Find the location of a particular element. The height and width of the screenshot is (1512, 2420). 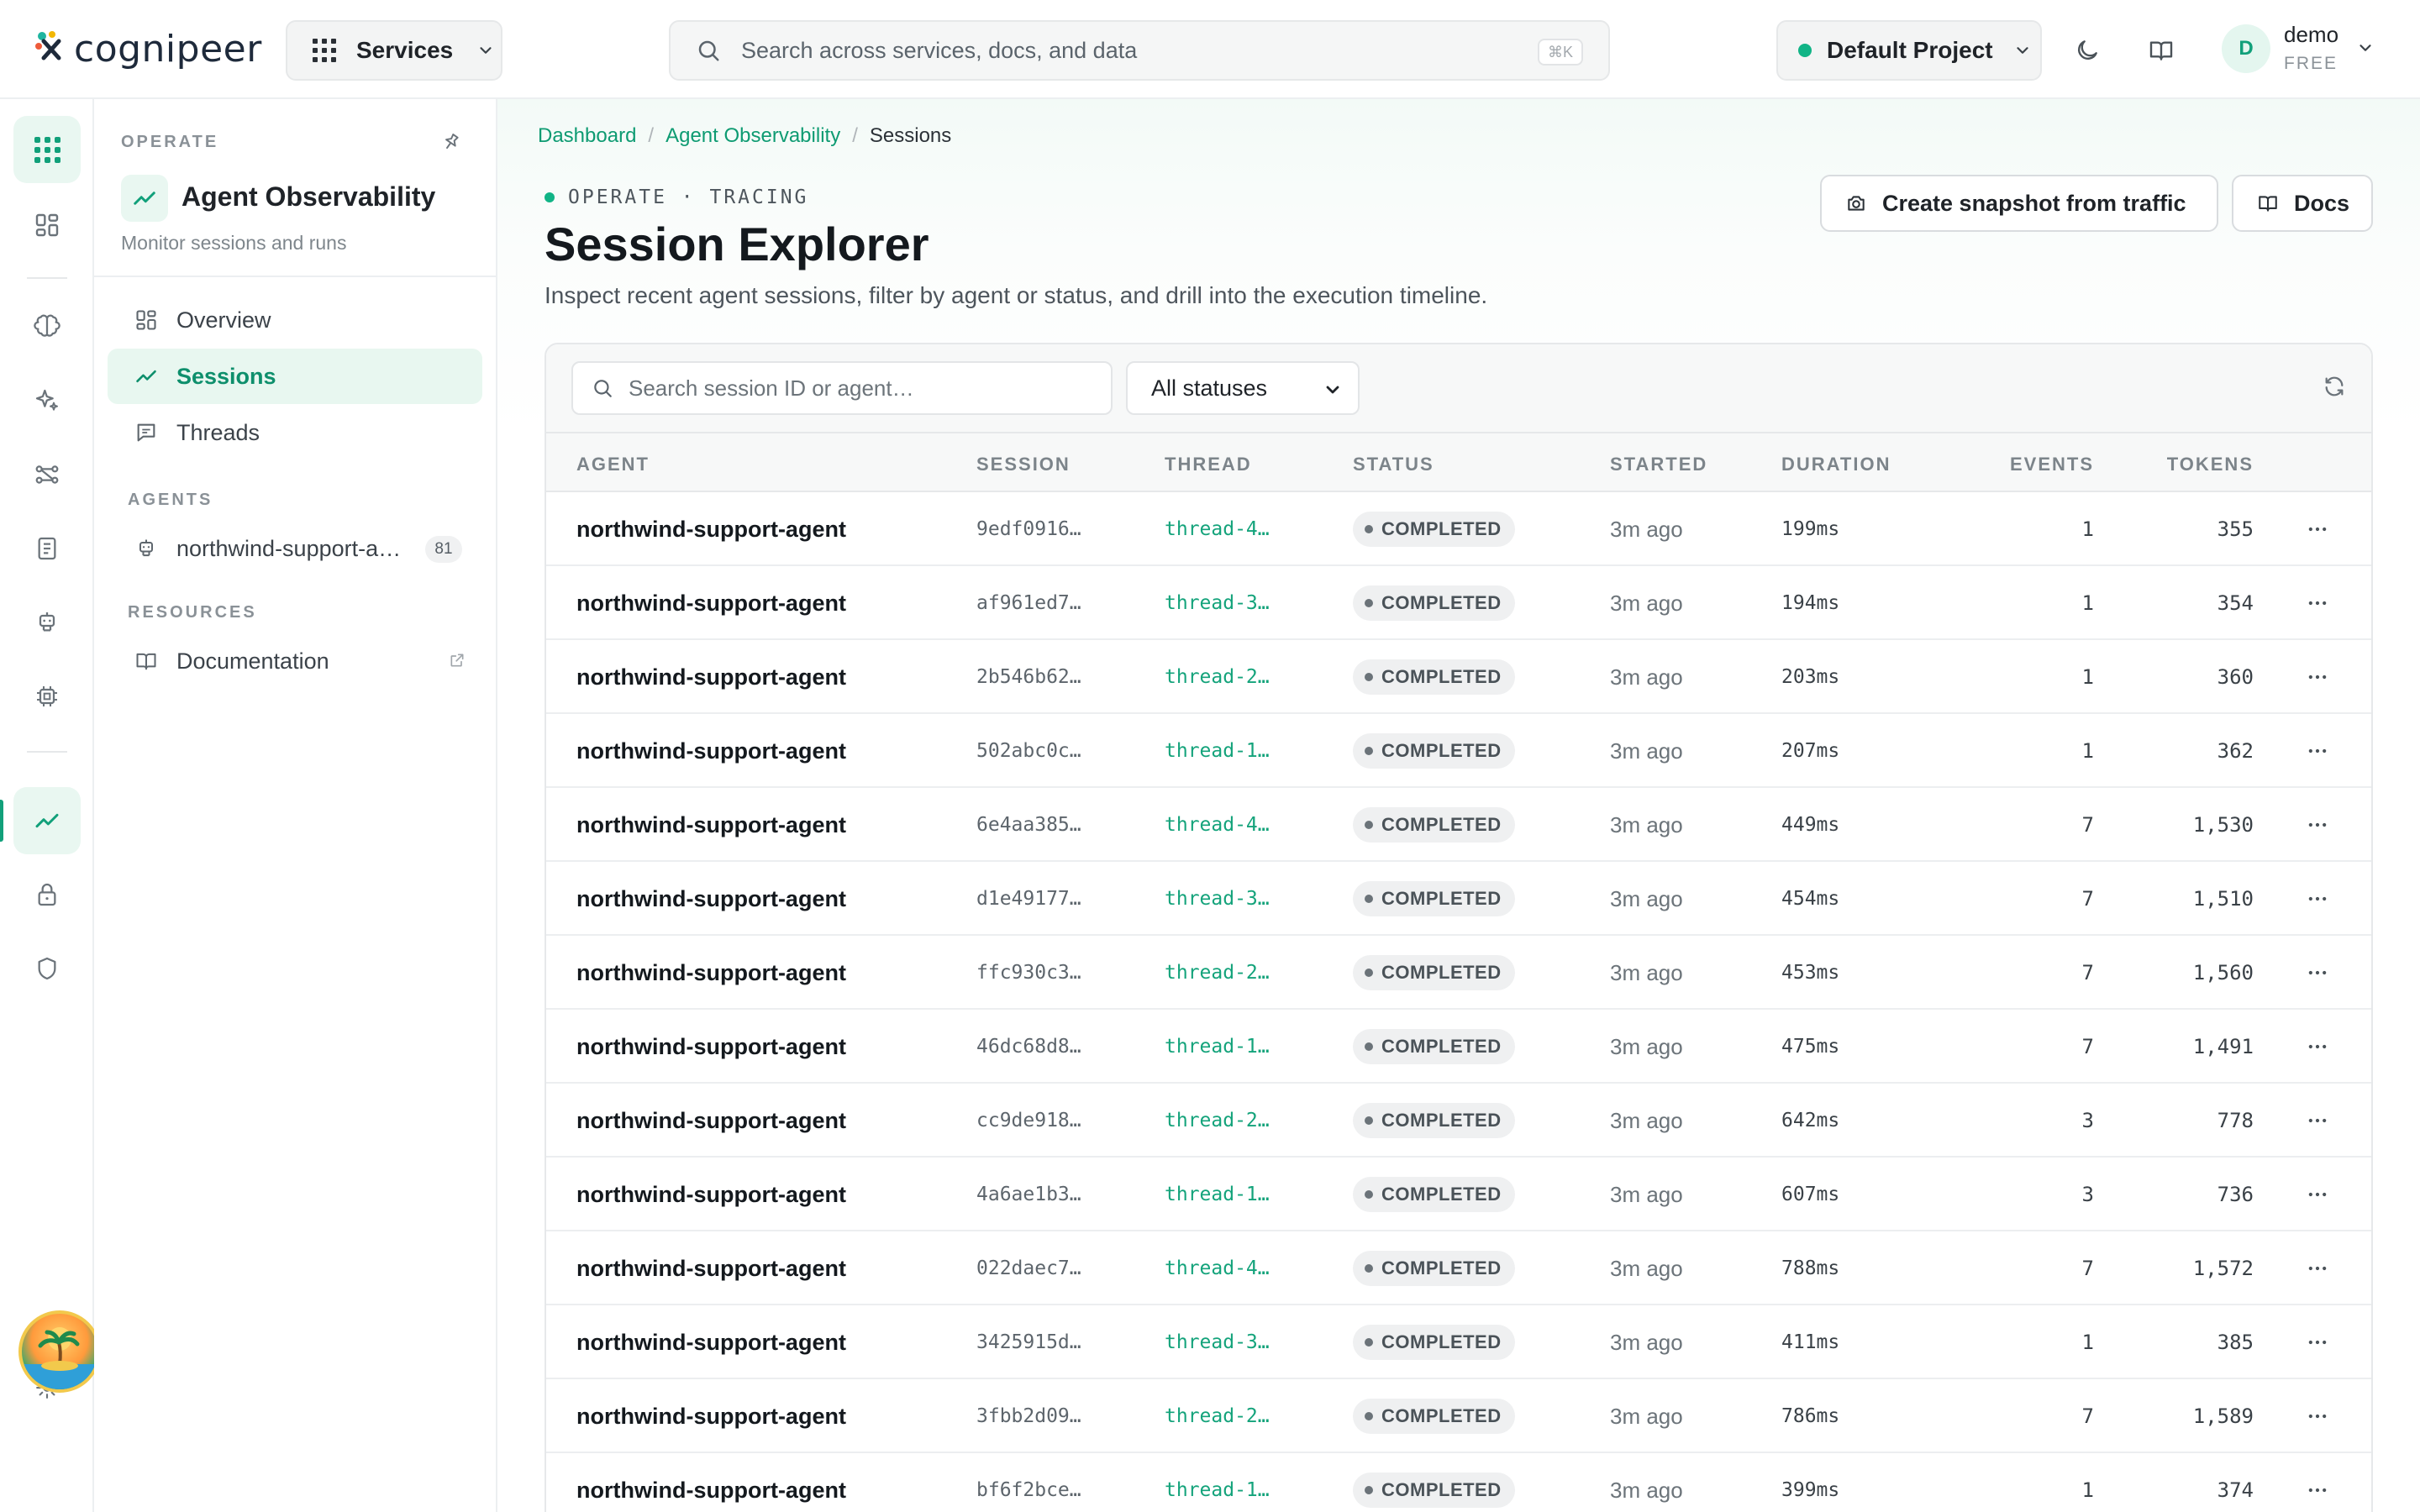

rail-observability-button is located at coordinates (47, 820).